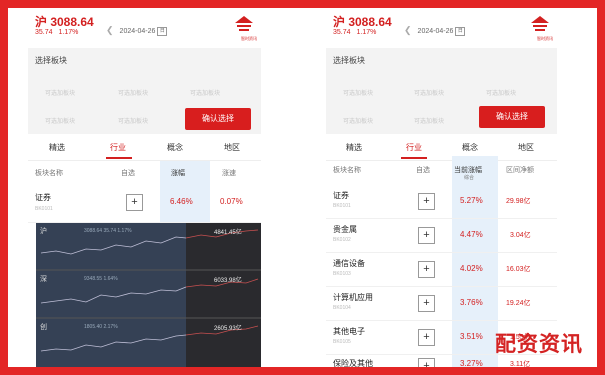 This screenshot has height=375, width=605. I want to click on change-pct: 3.27%, so click(471, 363).